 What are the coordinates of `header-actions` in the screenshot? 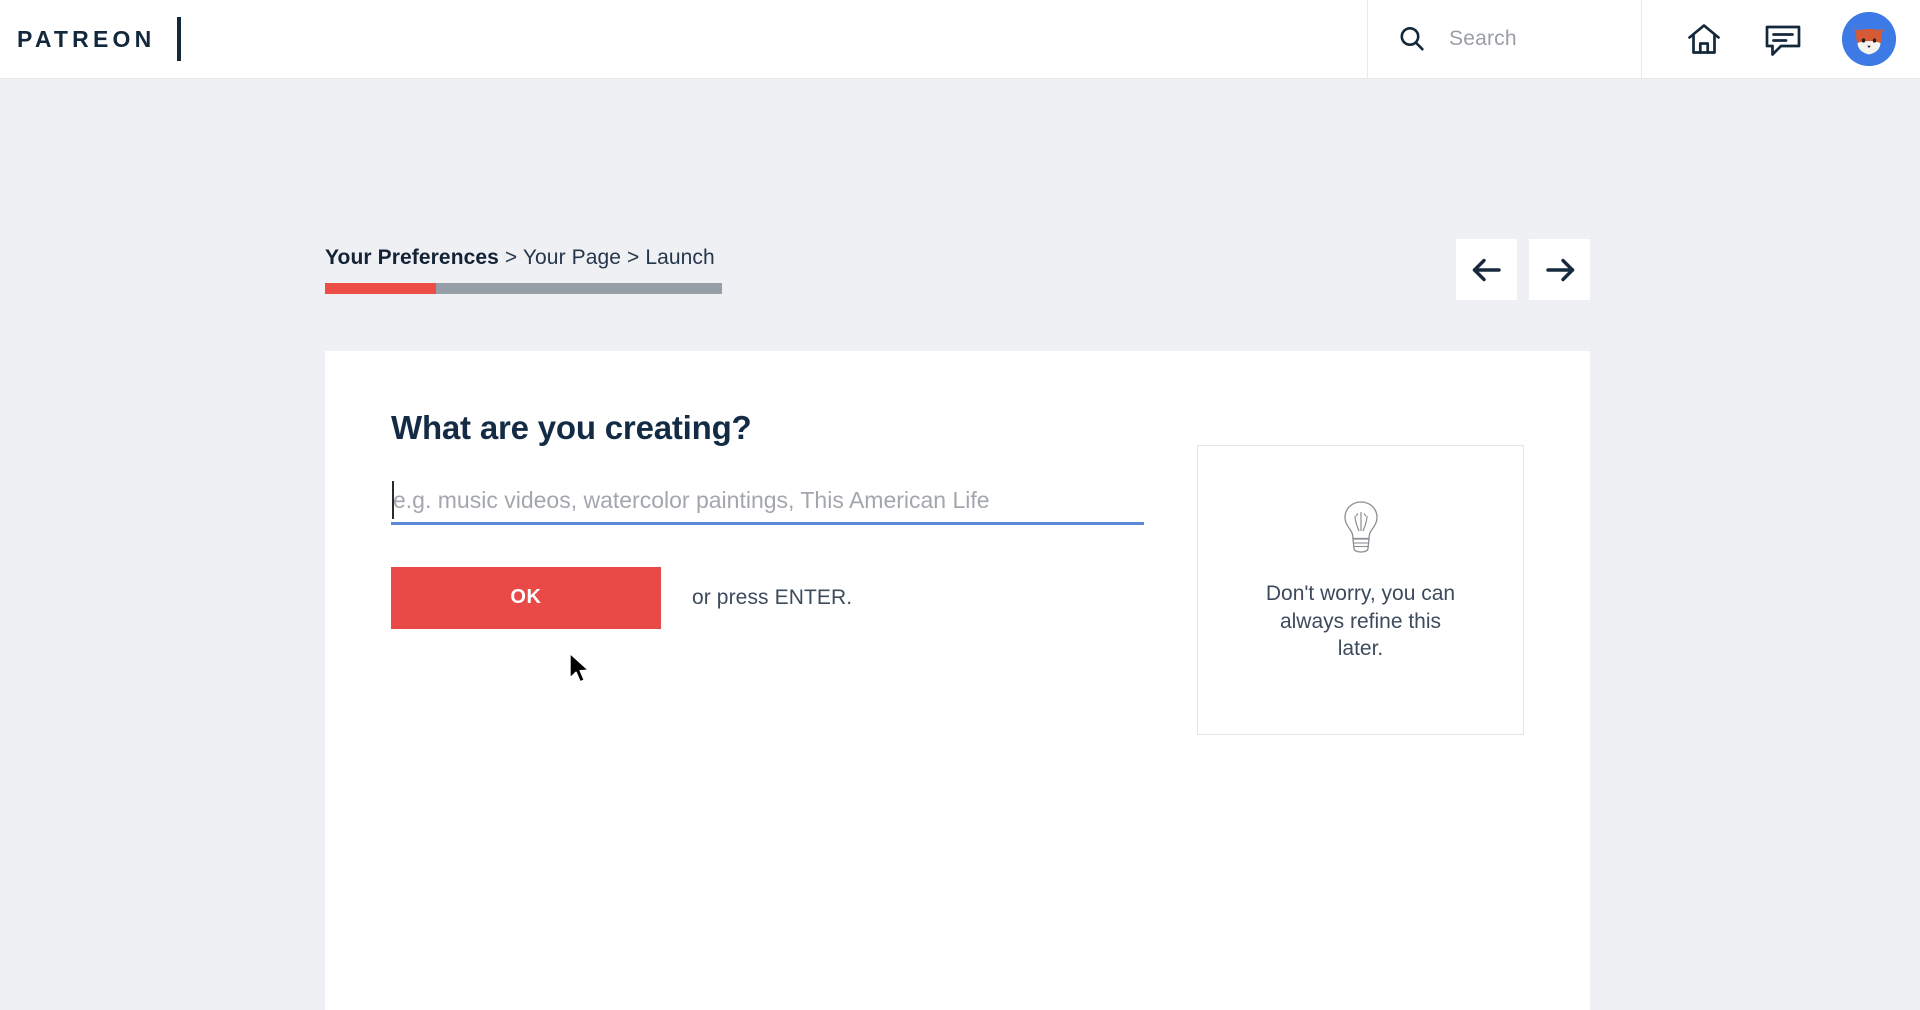 It's located at (1781, 39).